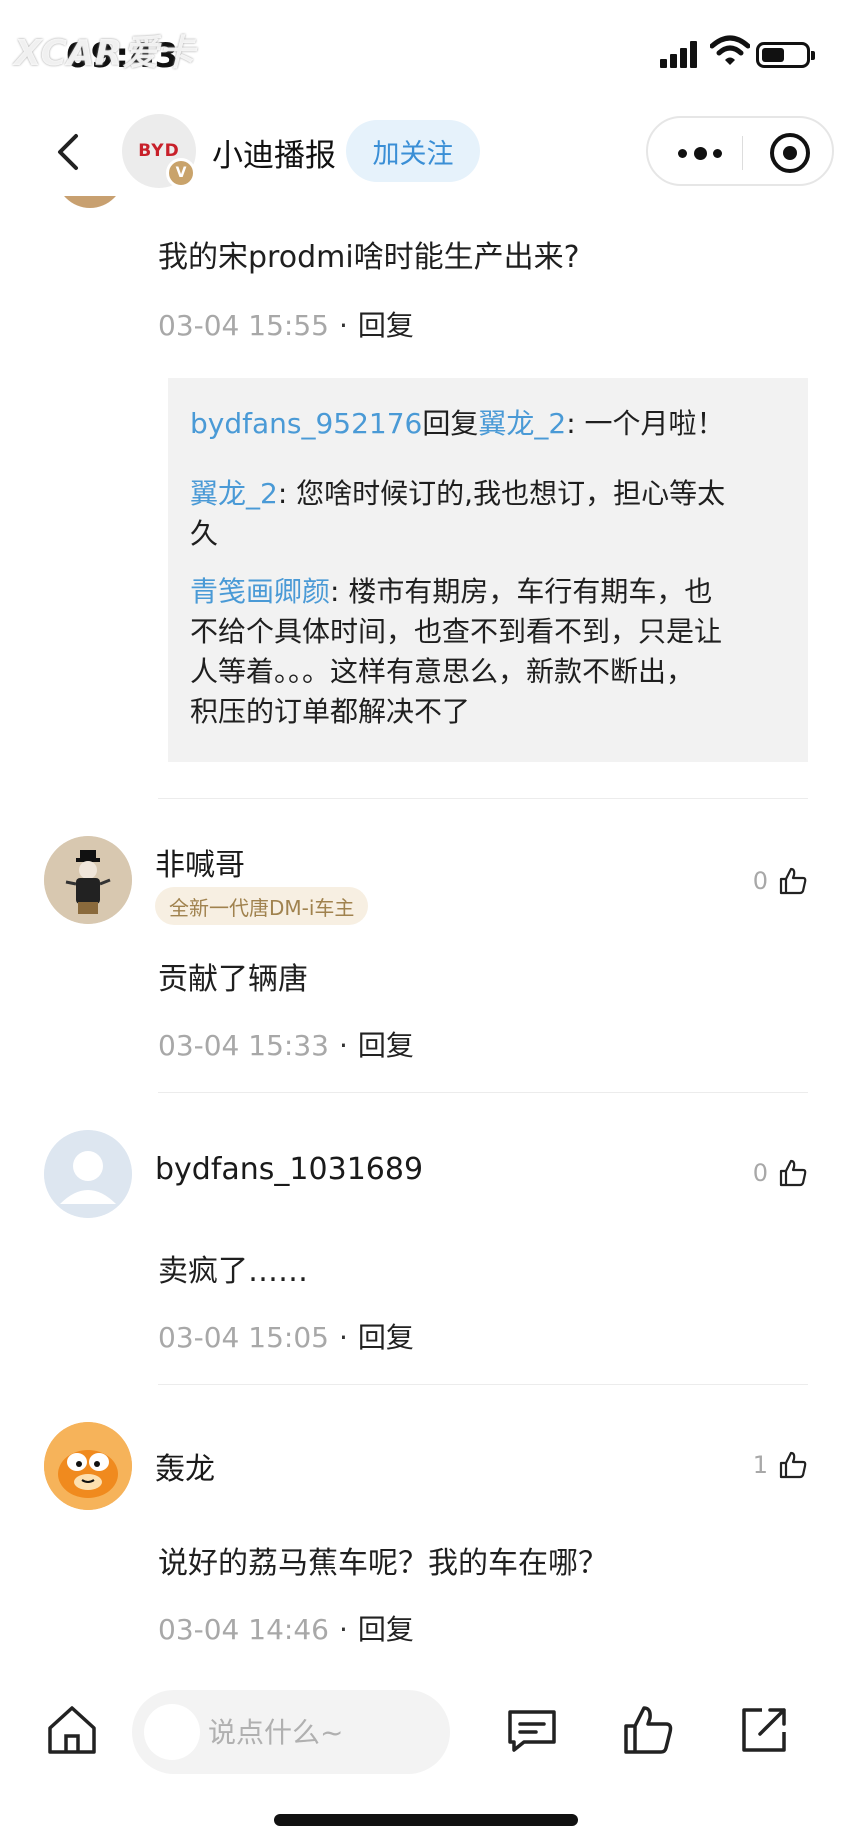 This screenshot has height=1844, width=852. I want to click on miniprogram-capsule, so click(740, 151).